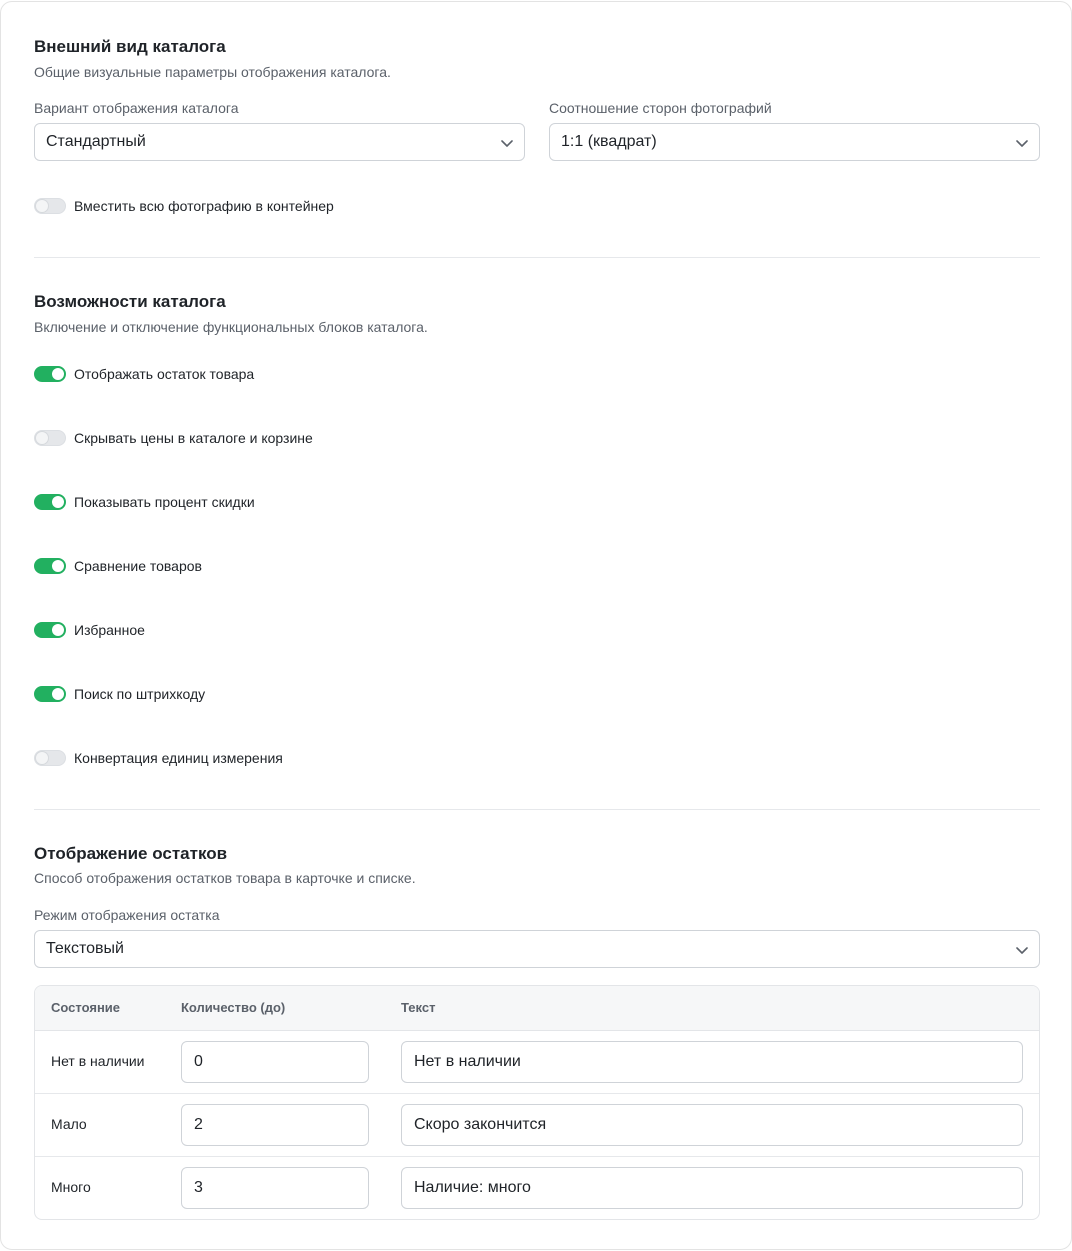  I want to click on toggle-row-barcode-search: Поиск по штрихкоду, so click(119, 694).